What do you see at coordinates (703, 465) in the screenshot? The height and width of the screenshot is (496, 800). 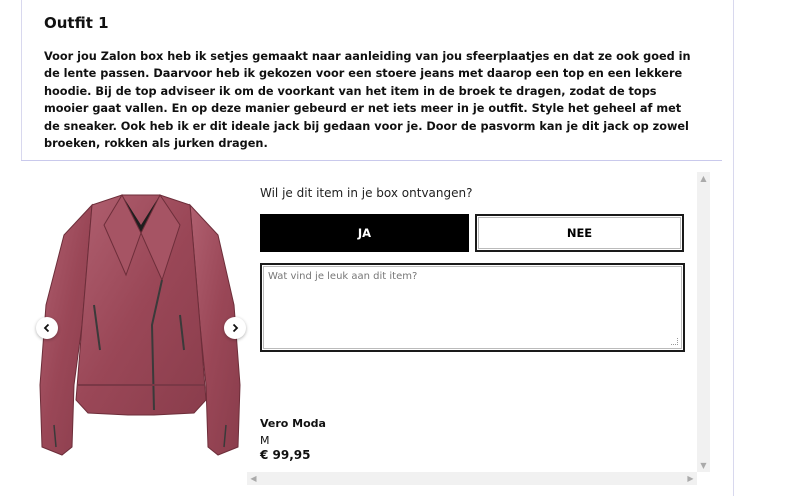 I see `scroll-down-icon: ▼` at bounding box center [703, 465].